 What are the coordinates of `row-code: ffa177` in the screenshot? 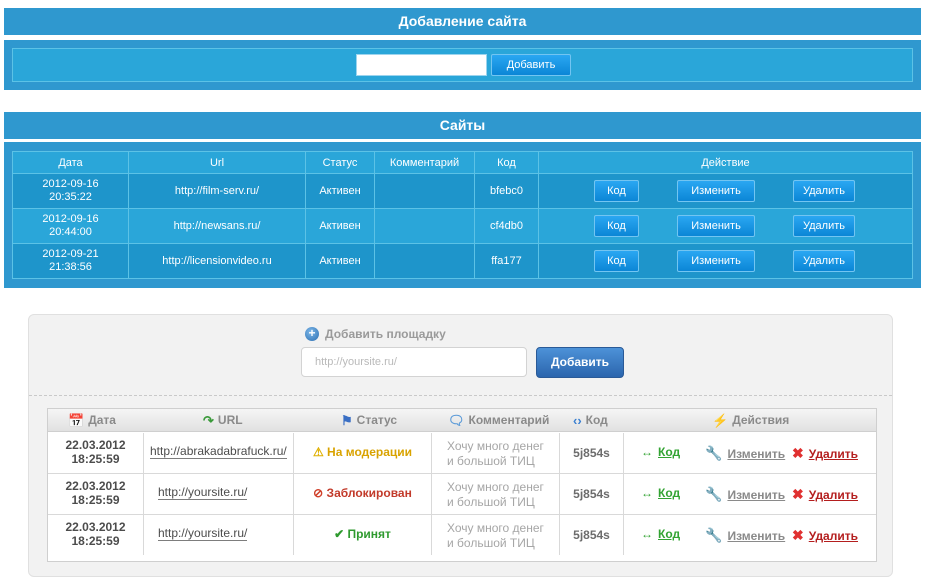 It's located at (506, 261).